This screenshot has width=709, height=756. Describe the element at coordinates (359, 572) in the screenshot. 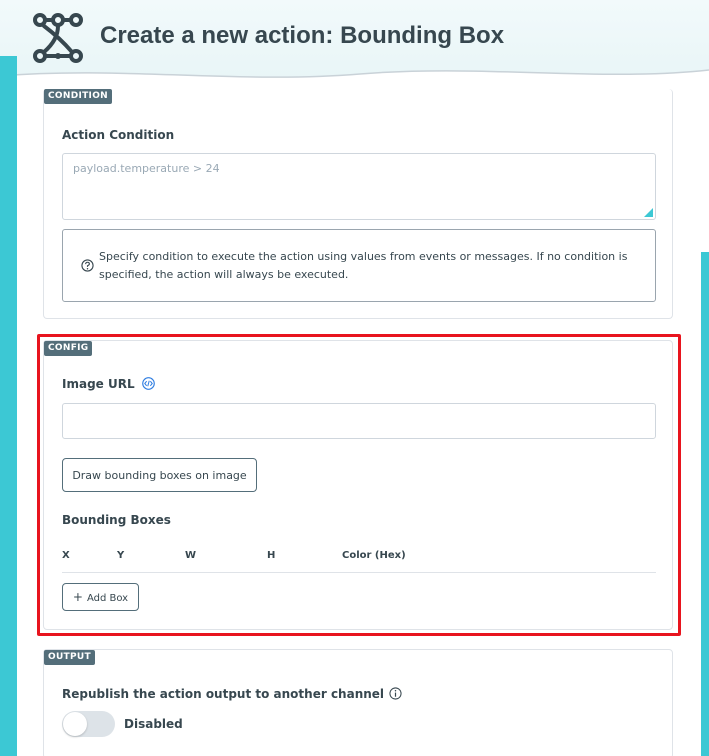

I see `table-divider` at that location.